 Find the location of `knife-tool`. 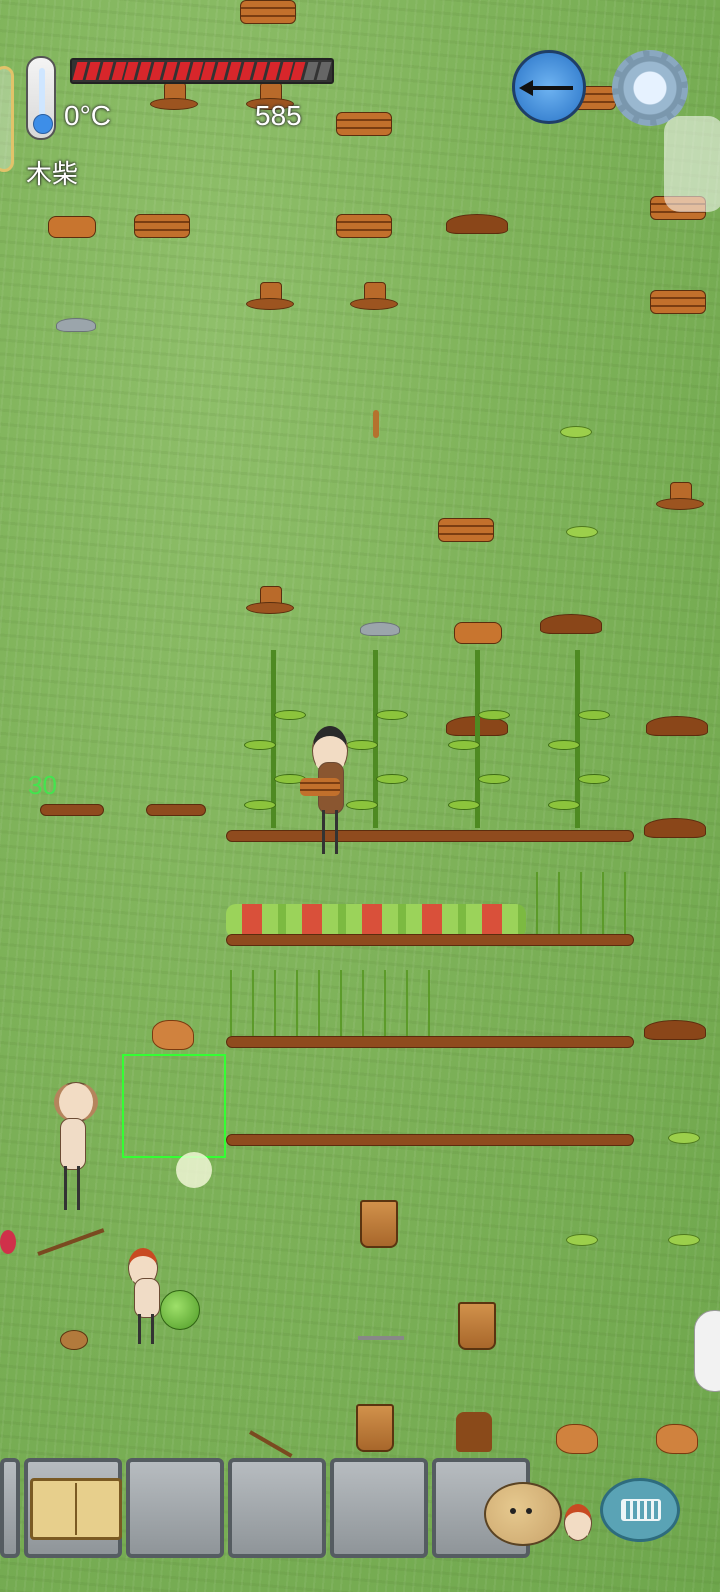

knife-tool is located at coordinates (381, 1338).